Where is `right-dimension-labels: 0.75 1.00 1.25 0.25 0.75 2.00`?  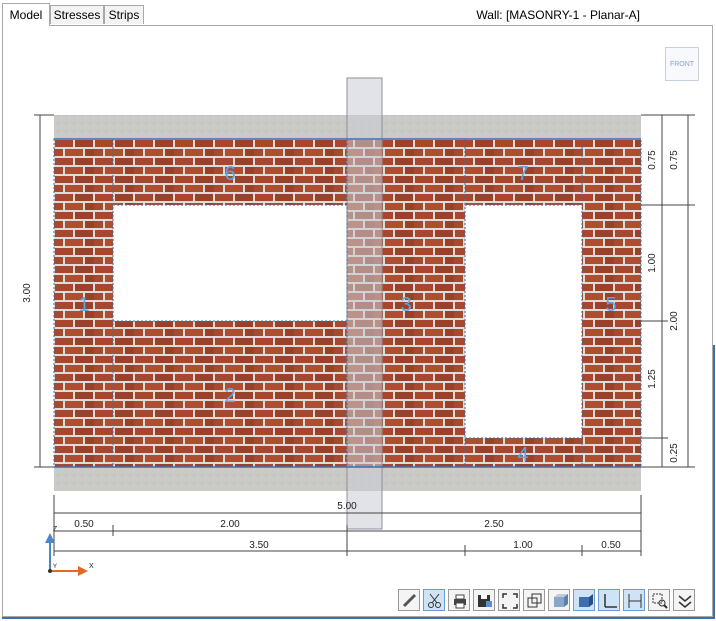 right-dimension-labels: 0.75 1.00 1.25 0.25 0.75 2.00 is located at coordinates (663, 306).